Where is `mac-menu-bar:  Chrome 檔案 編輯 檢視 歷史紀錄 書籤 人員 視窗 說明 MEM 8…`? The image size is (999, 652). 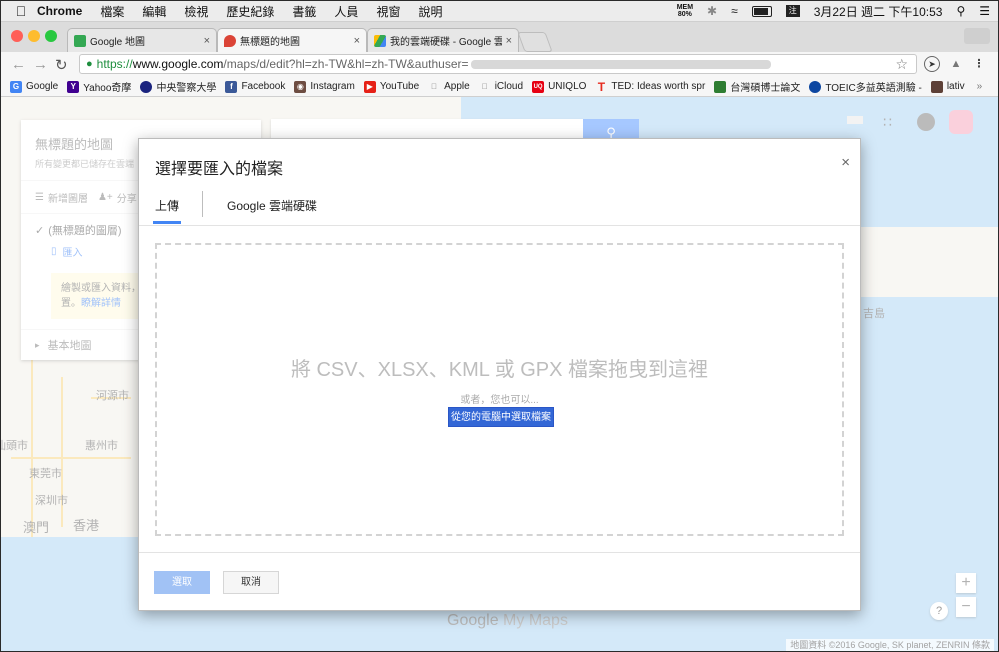 mac-menu-bar:  Chrome 檔案 編輯 檢視 歷史紀錄 書籤 人員 視窗 說明 MEM 8… is located at coordinates (499, 11).